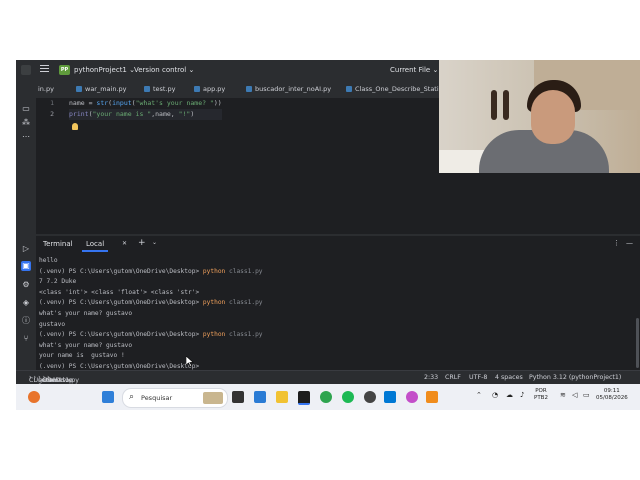 Image resolution: width=640 pixels, height=480 pixels. I want to click on terminal-title: Terminal, so click(58, 244).